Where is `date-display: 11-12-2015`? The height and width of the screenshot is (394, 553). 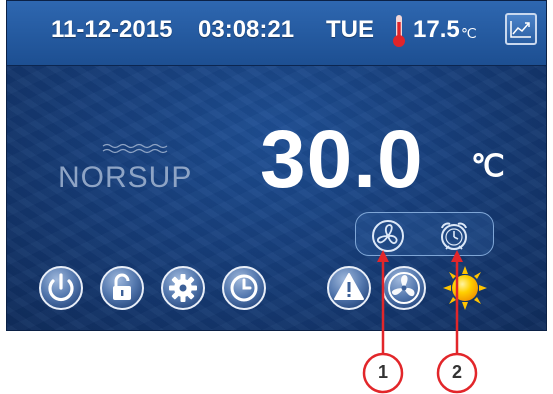 date-display: 11-12-2015 is located at coordinates (112, 29).